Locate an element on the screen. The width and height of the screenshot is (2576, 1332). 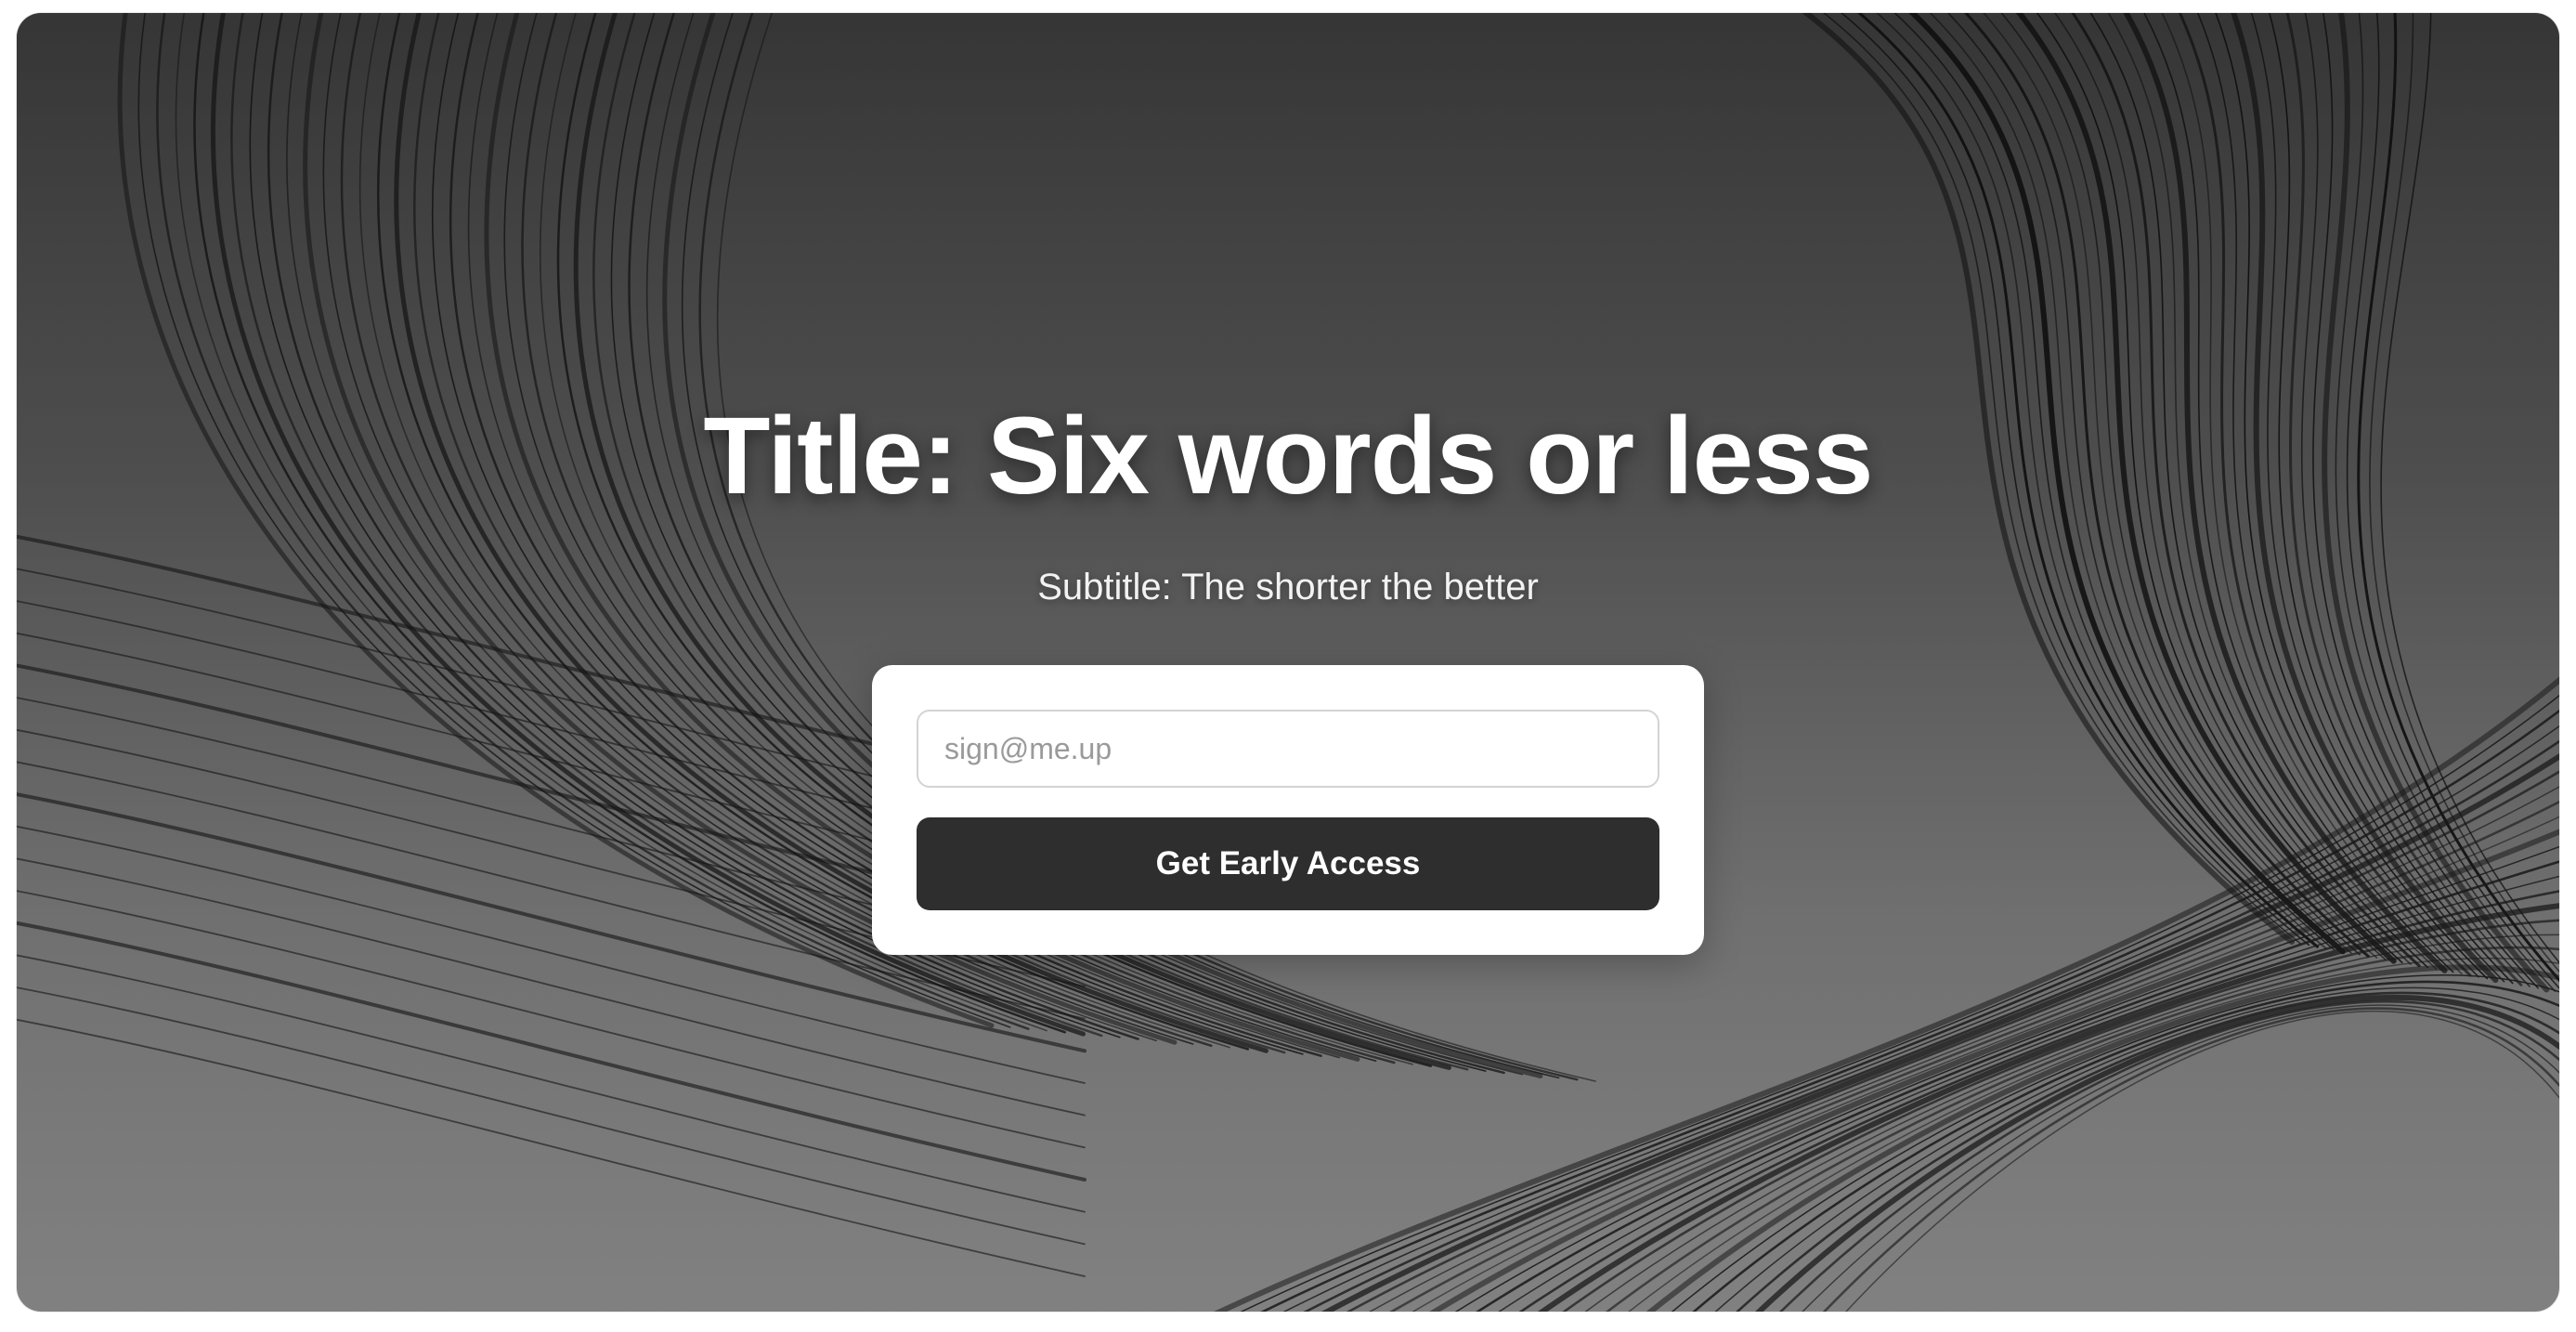
signup-card: Get Early Access is located at coordinates (1288, 810).